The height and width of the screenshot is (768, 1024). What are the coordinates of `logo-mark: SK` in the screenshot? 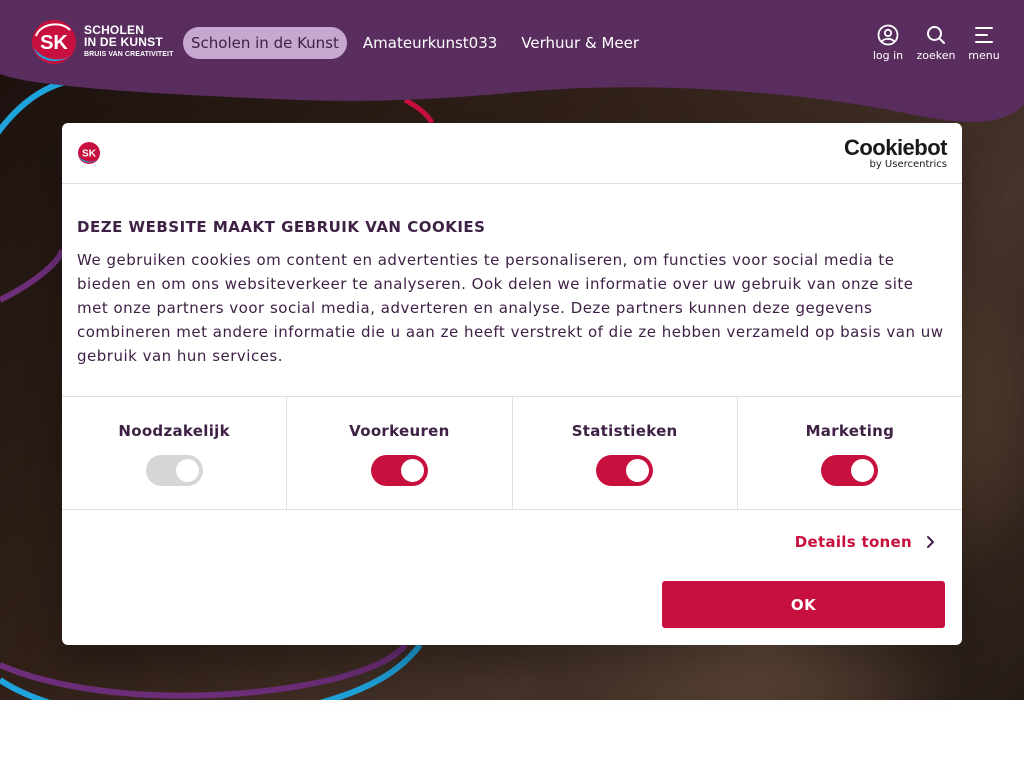 It's located at (54, 42).